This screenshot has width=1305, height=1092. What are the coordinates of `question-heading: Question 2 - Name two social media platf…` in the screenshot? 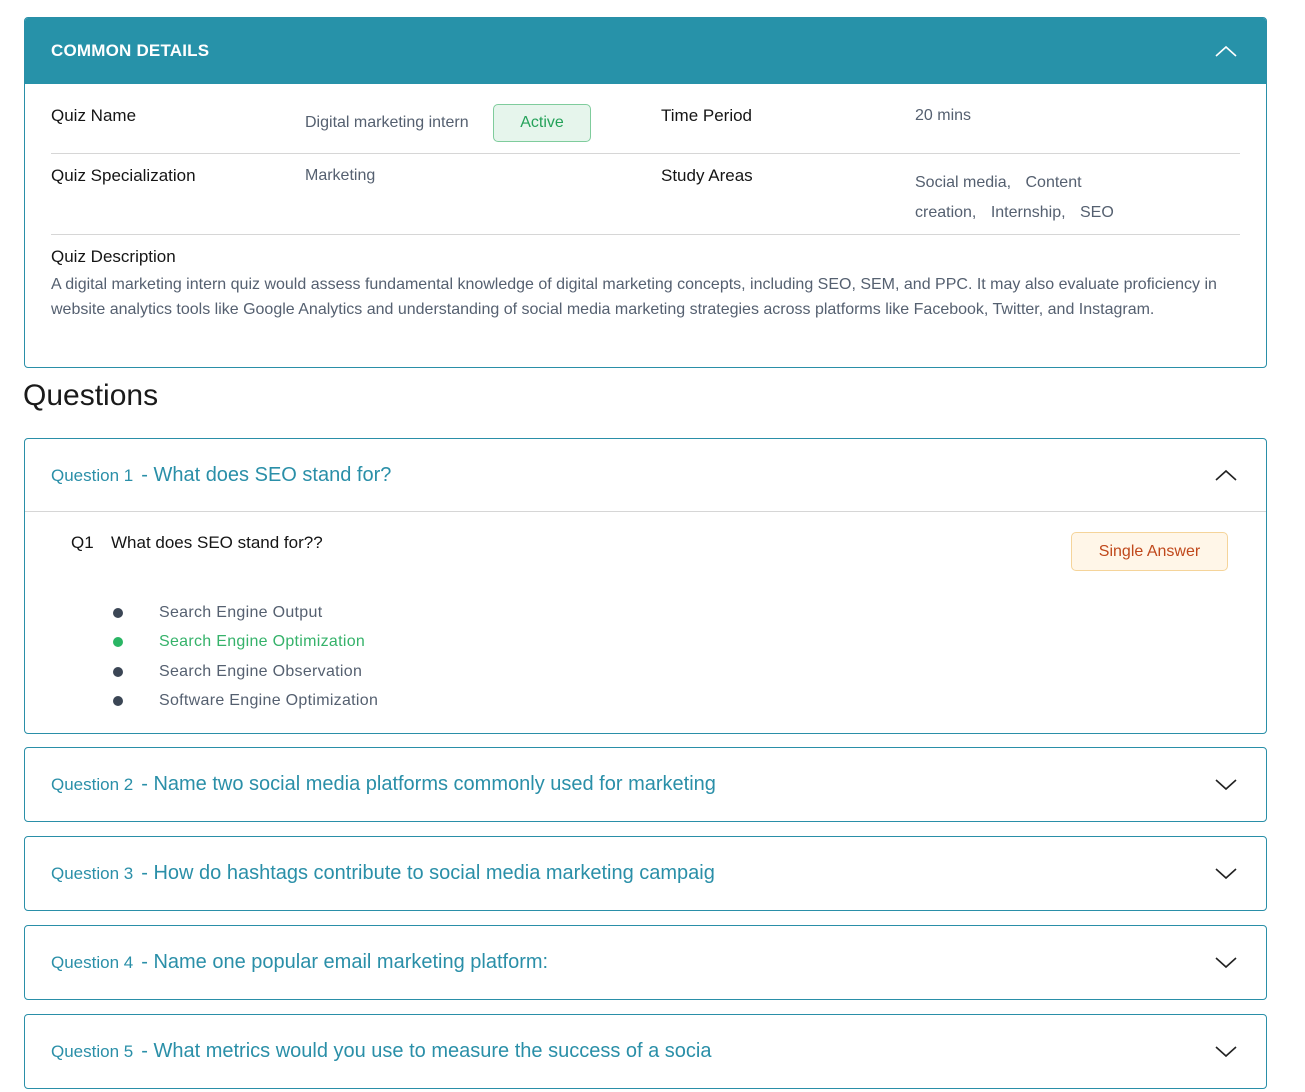 It's located at (383, 784).